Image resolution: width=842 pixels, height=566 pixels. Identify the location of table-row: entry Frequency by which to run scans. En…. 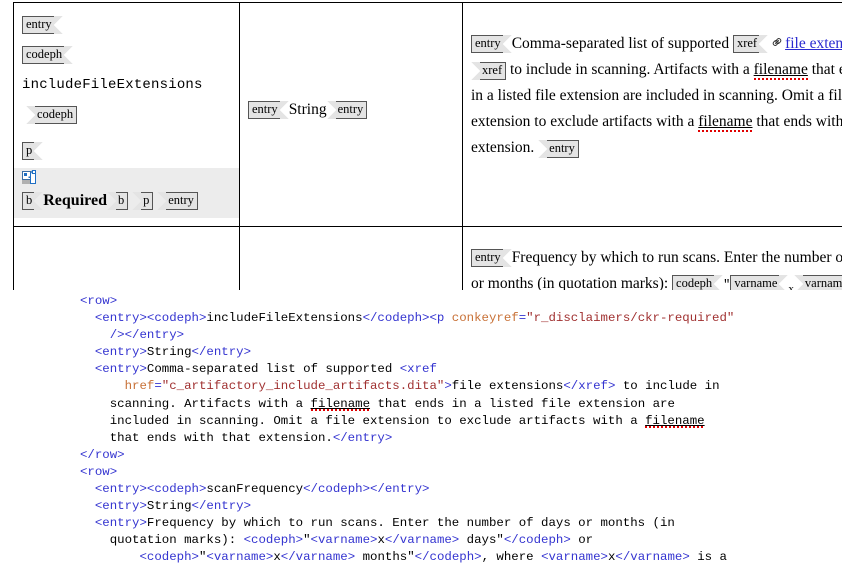
(427, 257).